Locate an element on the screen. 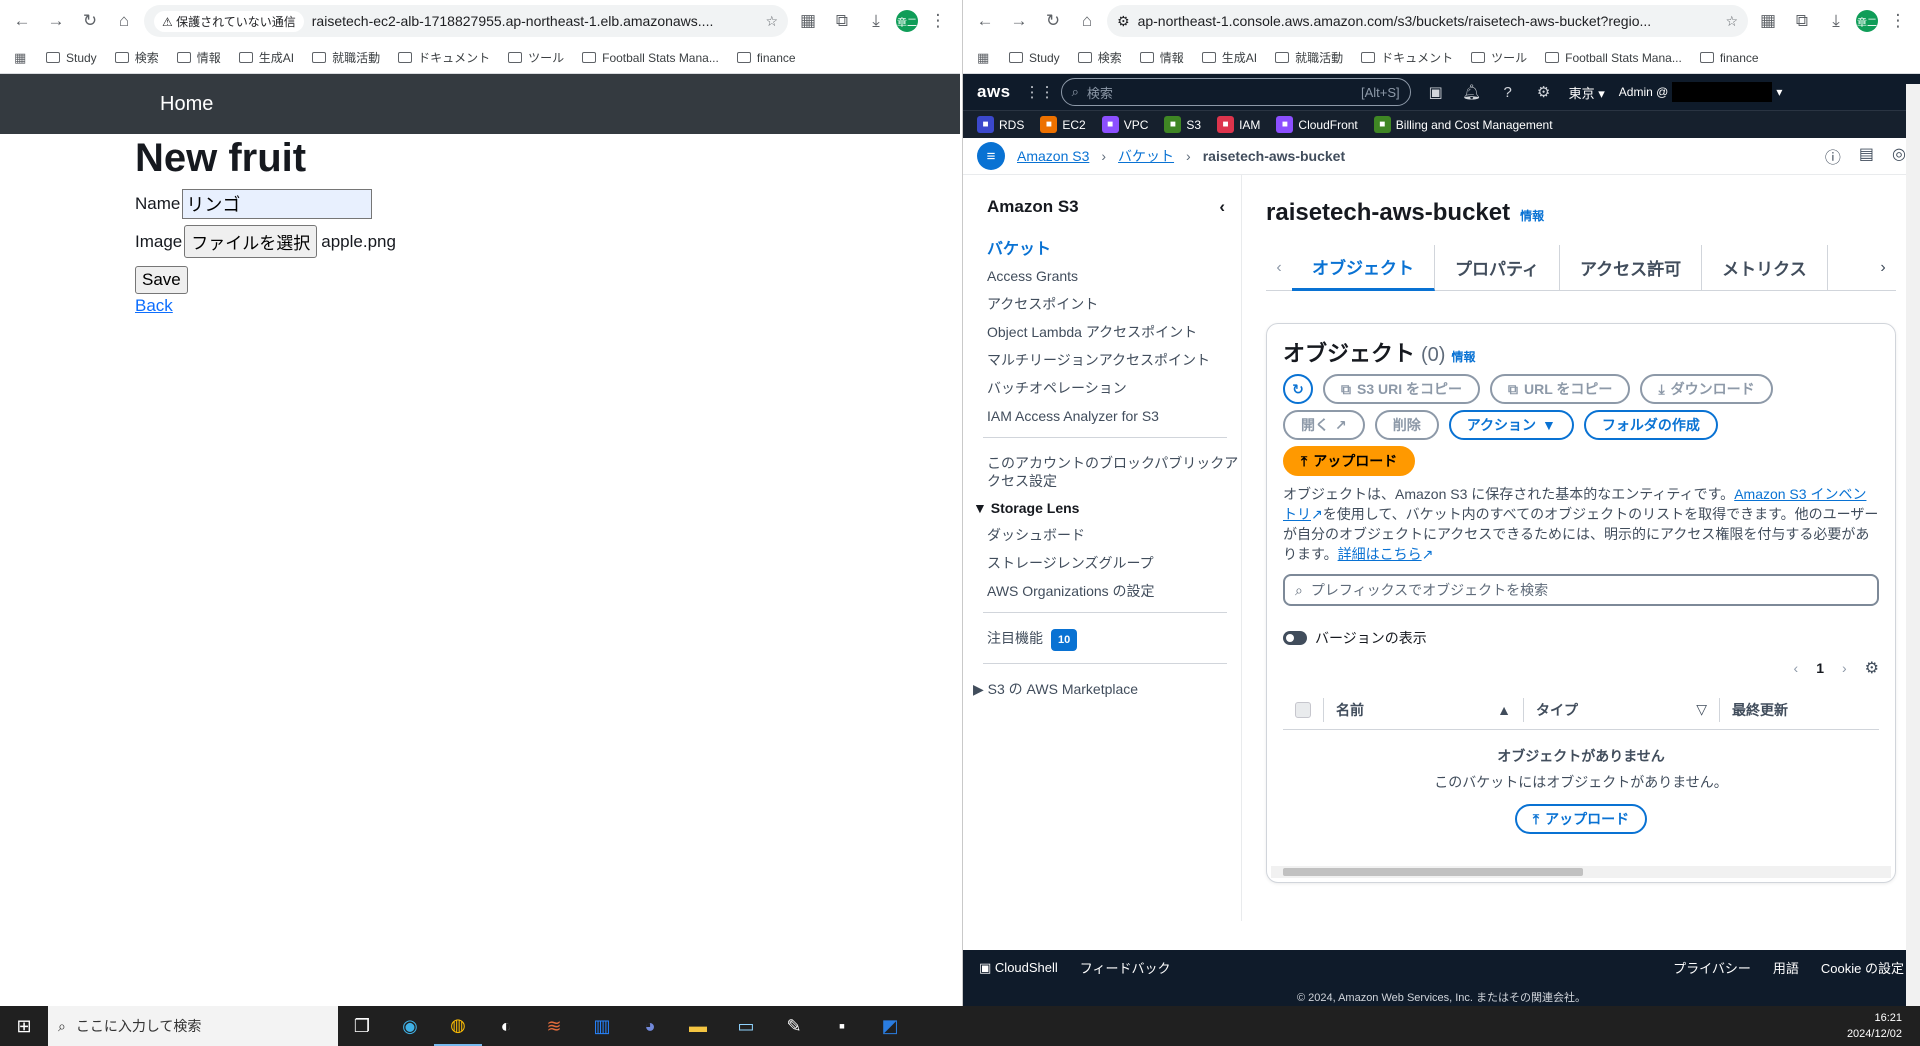 This screenshot has width=1920, height=1046. paint-icon: ✎ is located at coordinates (794, 1026).